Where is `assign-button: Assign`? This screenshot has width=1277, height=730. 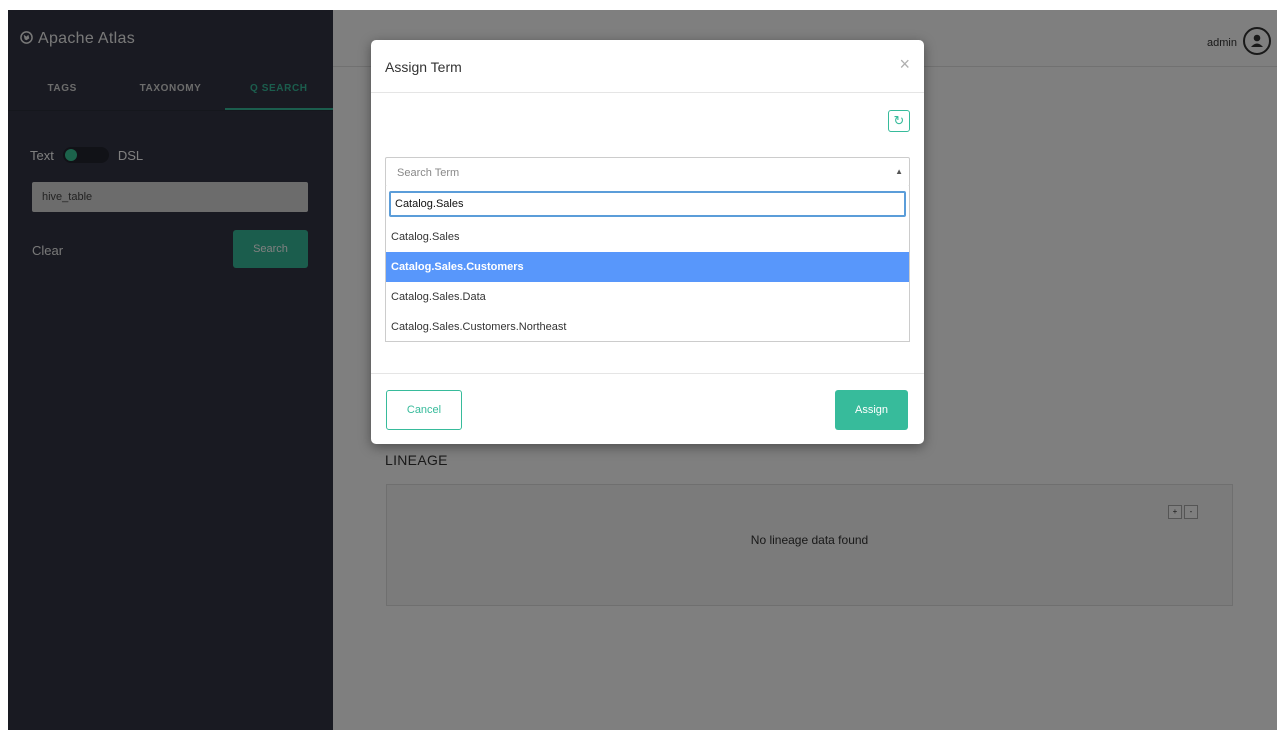 assign-button: Assign is located at coordinates (871, 410).